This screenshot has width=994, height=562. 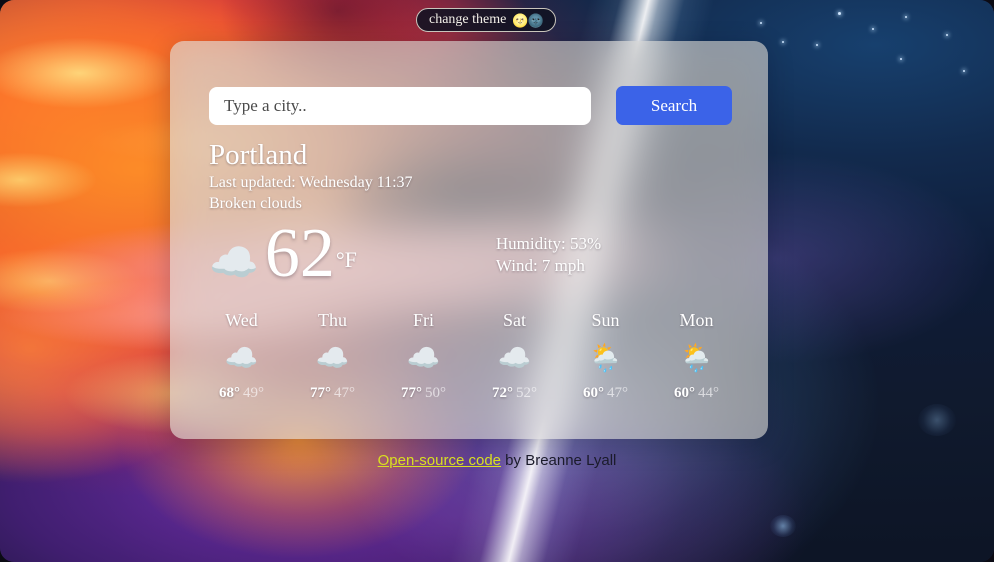 I want to click on change-theme-button: change theme 🌝🌚, so click(x=486, y=20).